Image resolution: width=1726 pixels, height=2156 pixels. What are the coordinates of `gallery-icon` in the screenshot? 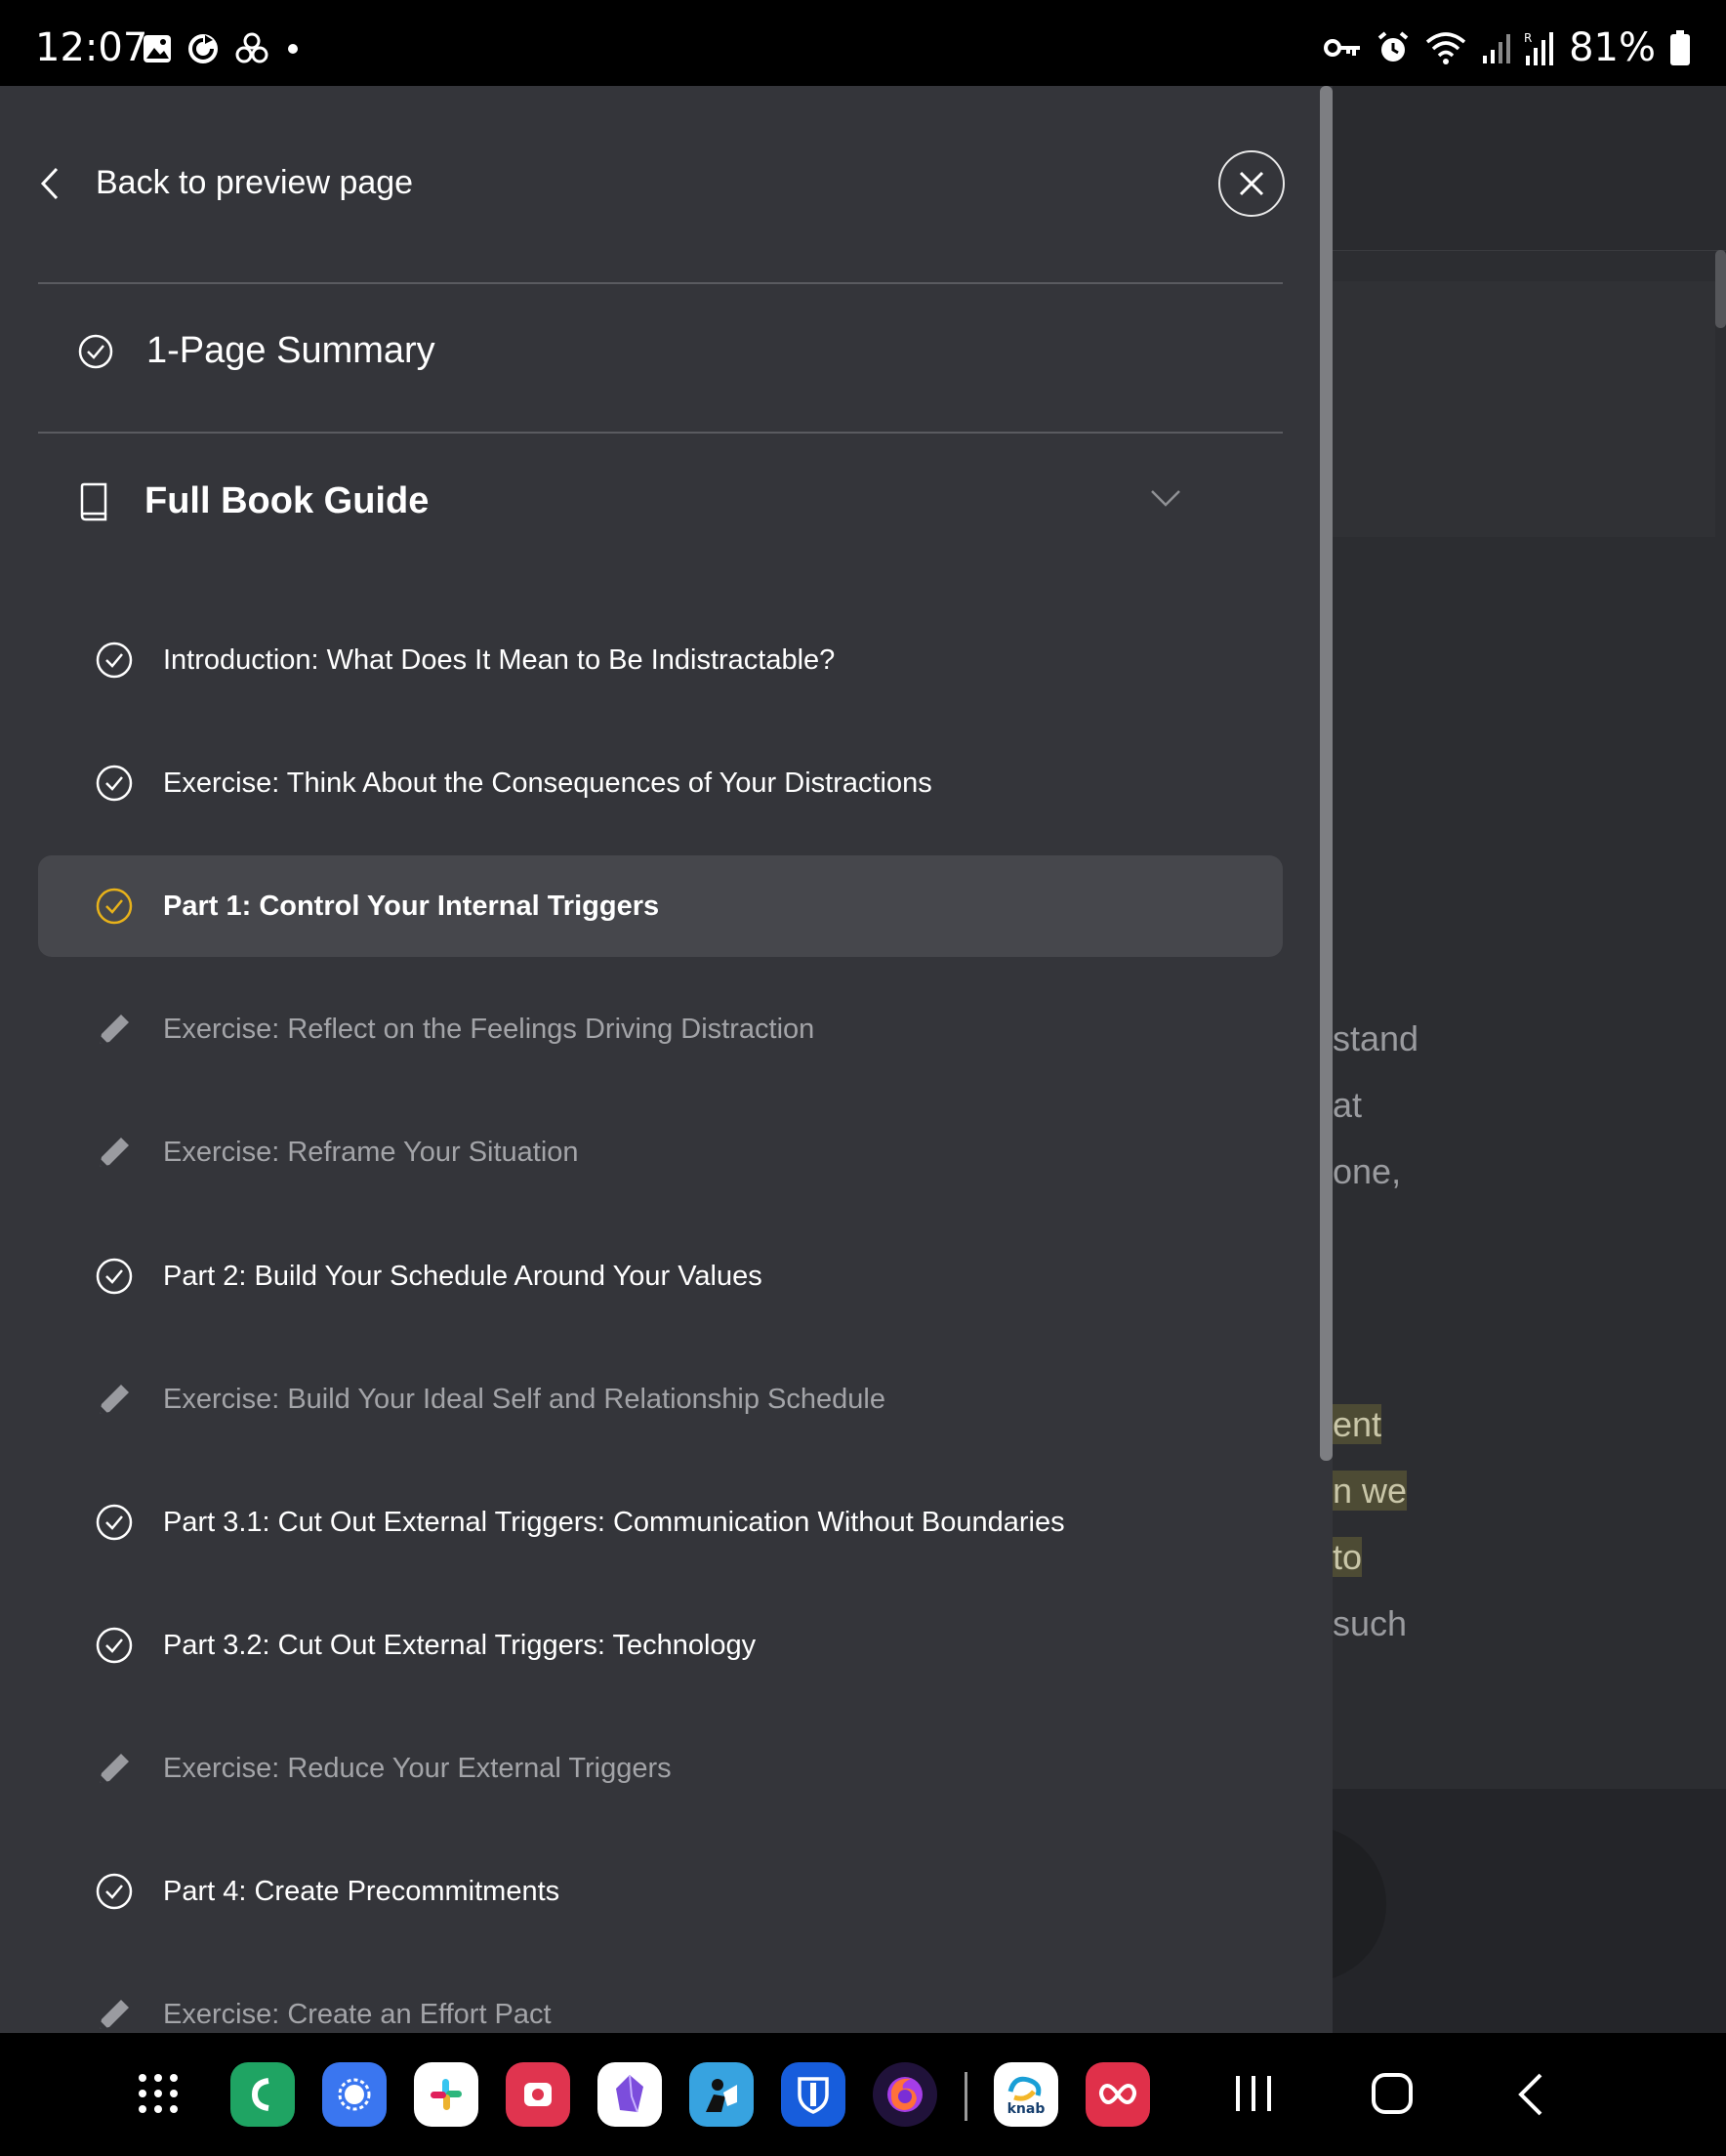 It's located at (157, 49).